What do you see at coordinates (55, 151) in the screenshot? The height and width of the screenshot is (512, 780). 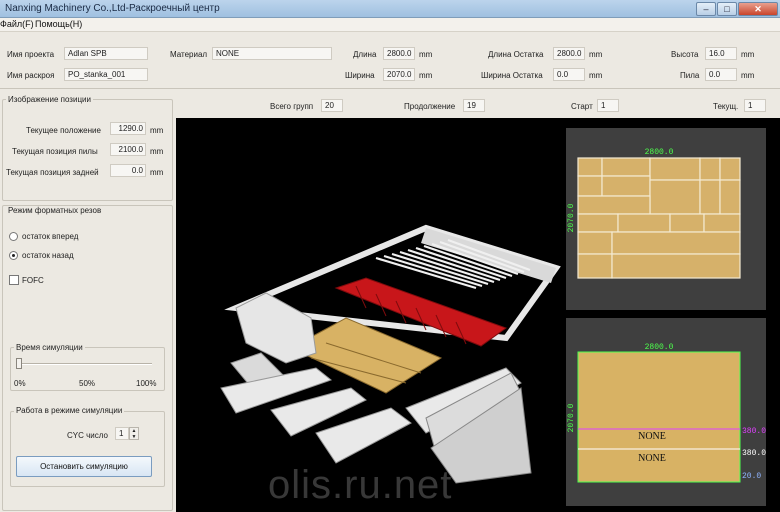 I see `saw-position-label: Текущая позиция пилы` at bounding box center [55, 151].